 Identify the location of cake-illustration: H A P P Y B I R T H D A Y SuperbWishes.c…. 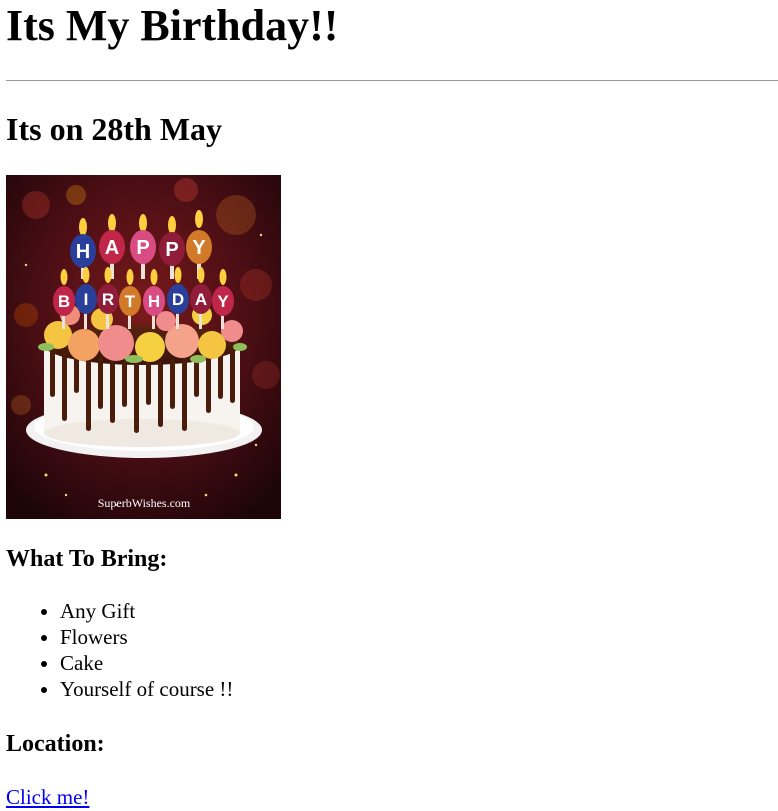
(143, 347).